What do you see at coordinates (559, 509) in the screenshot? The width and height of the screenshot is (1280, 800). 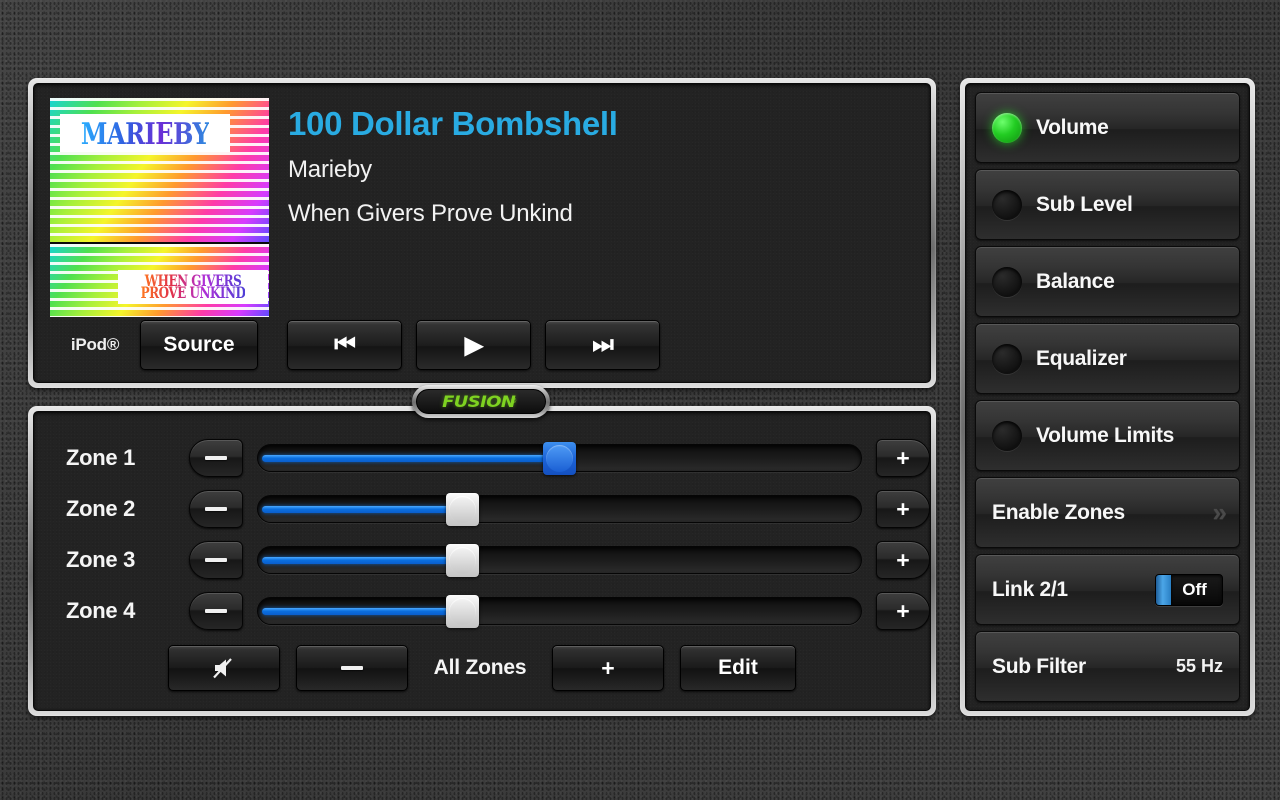 I see `zone-2-volume-slider` at bounding box center [559, 509].